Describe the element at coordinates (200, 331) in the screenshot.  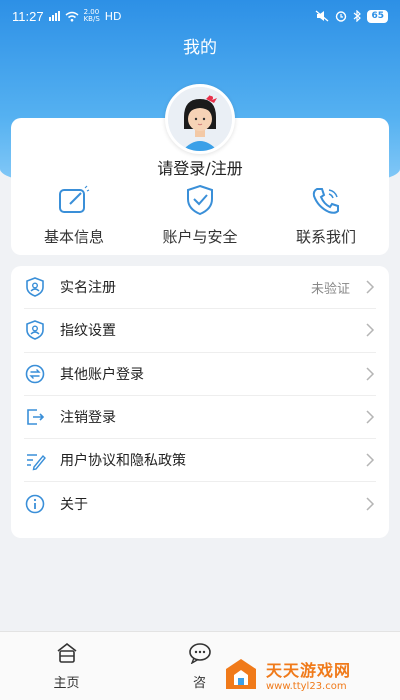
I see `menu-item-fingerprint: 指纹设置` at that location.